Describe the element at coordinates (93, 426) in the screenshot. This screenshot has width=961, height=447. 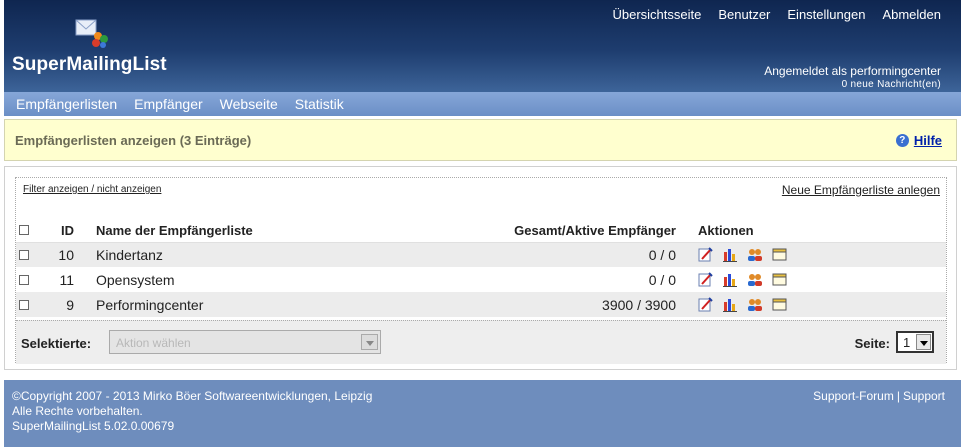
I see `version-text: SuperMailingList 5.02.0.00679` at that location.